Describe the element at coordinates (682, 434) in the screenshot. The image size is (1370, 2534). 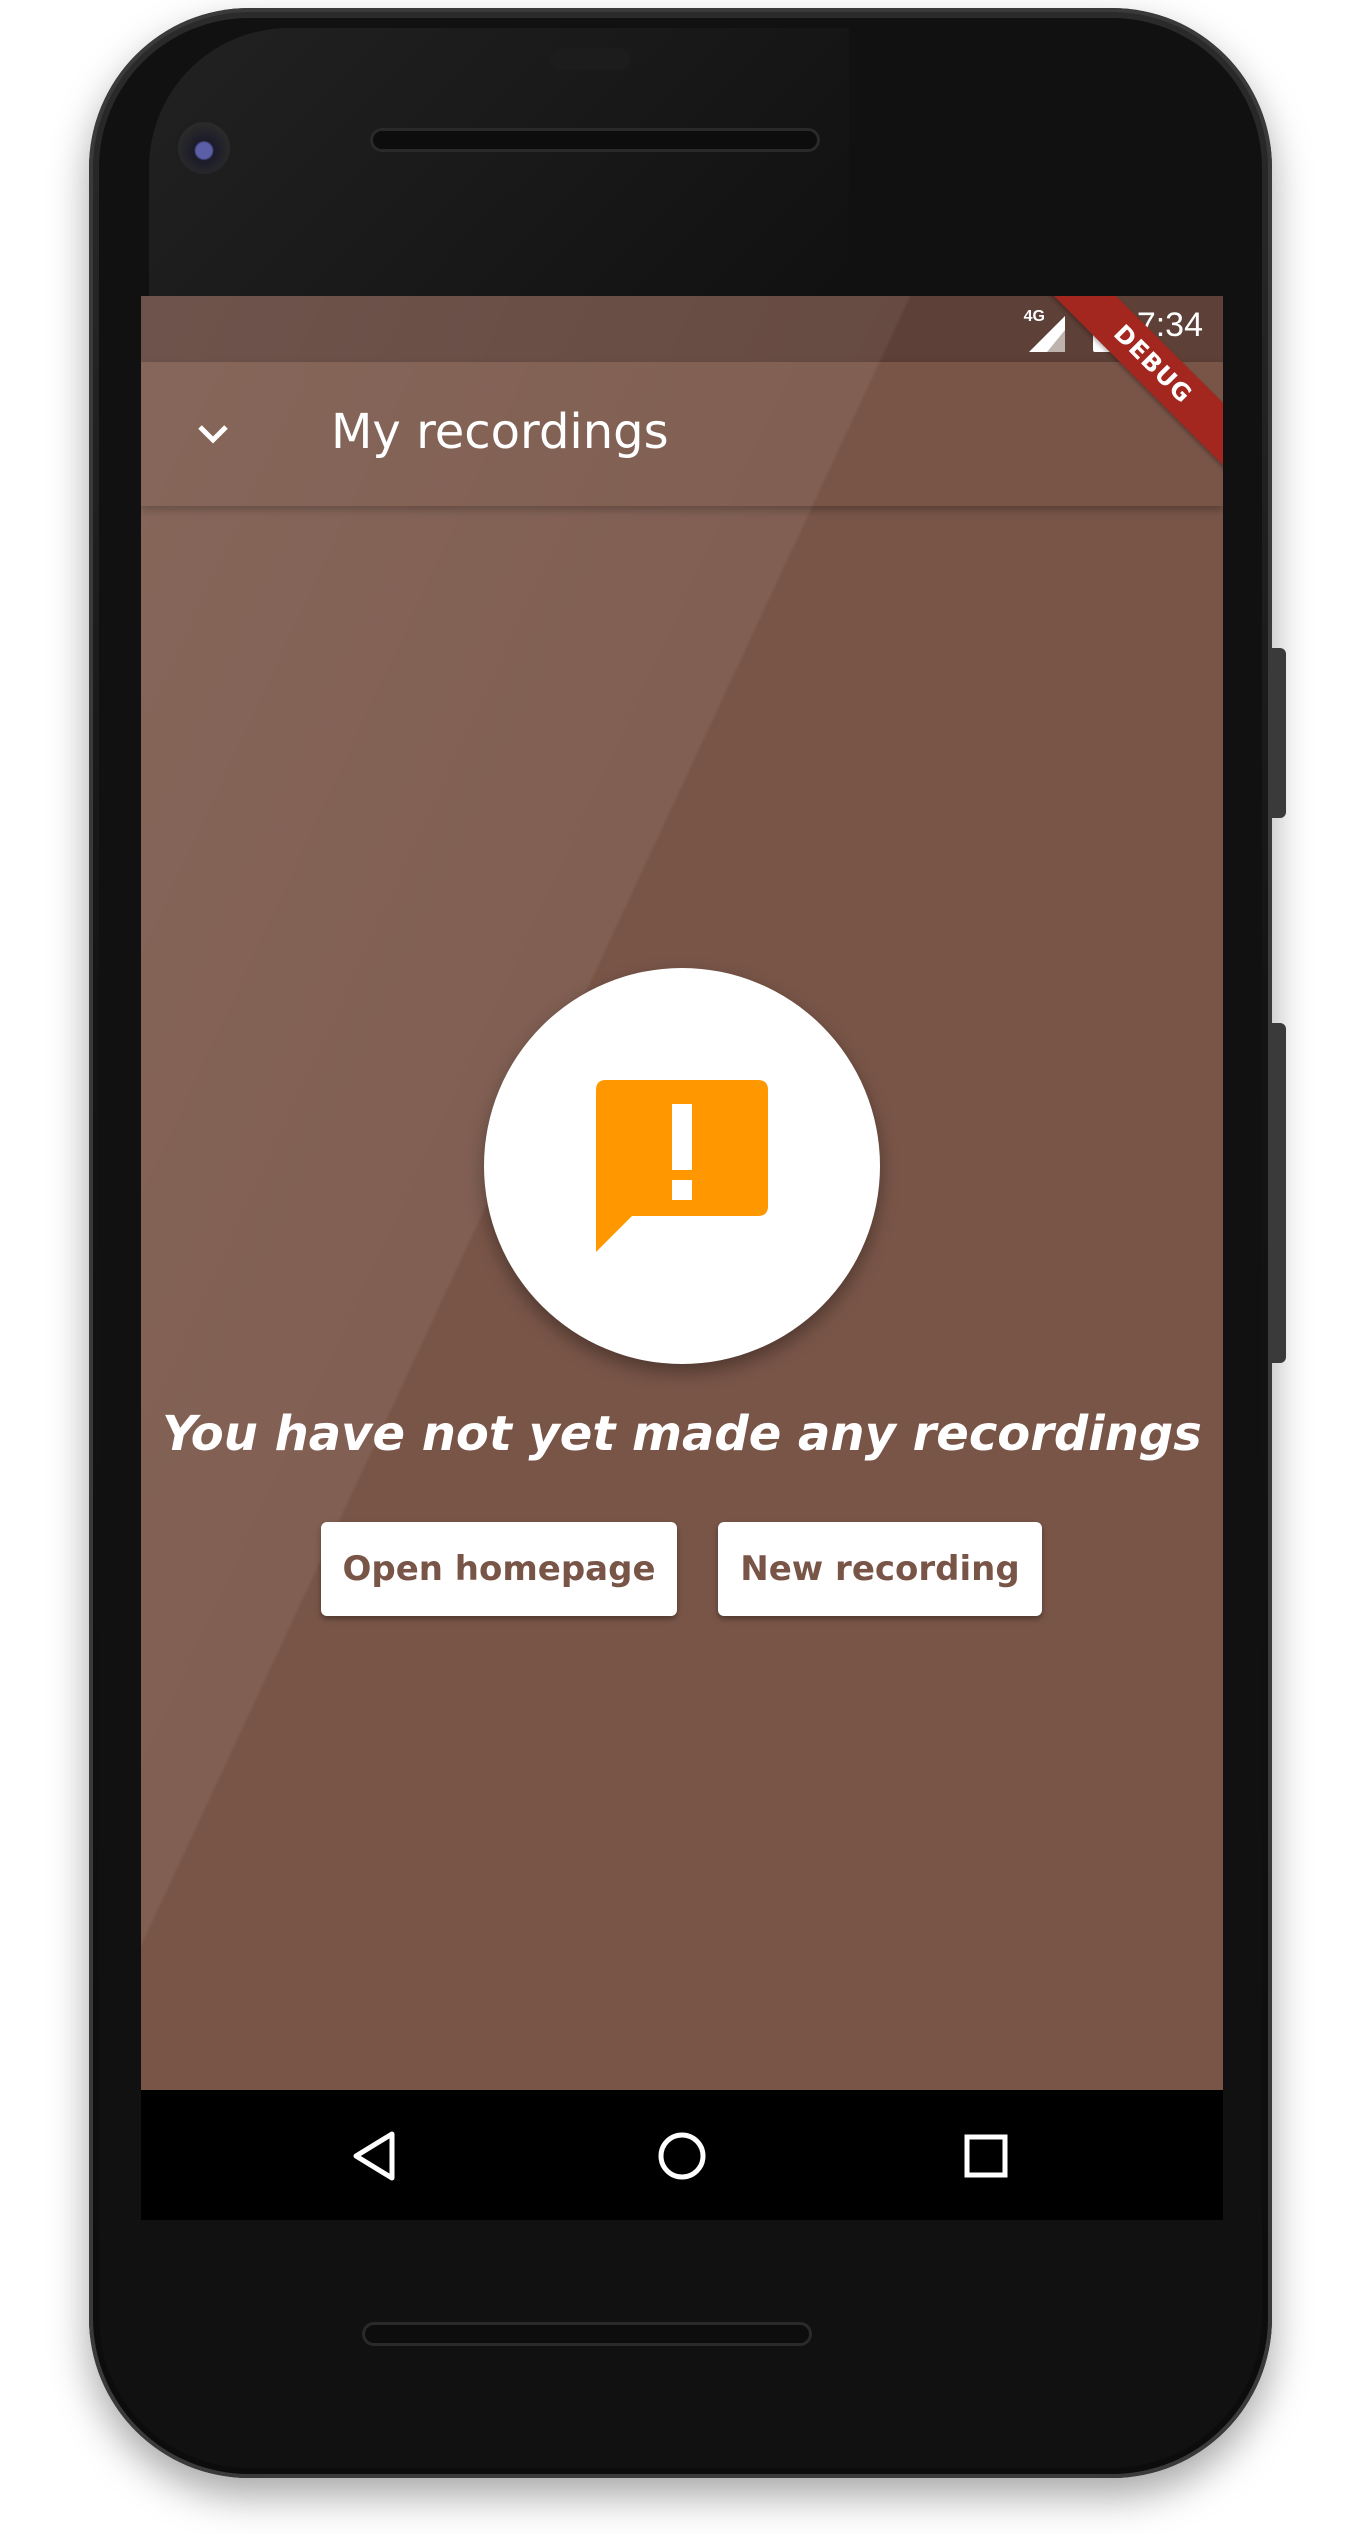
I see `app-bar: My recordings` at that location.